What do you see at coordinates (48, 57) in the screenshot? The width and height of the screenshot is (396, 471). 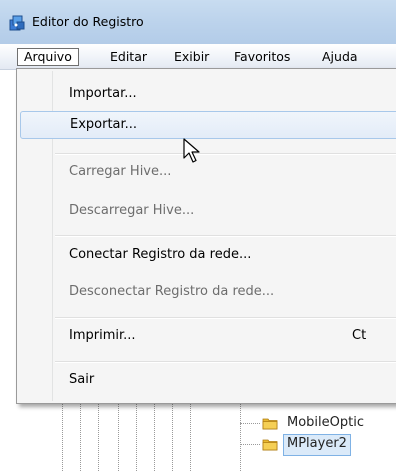 I see `menu-arquivo: Arquivo` at bounding box center [48, 57].